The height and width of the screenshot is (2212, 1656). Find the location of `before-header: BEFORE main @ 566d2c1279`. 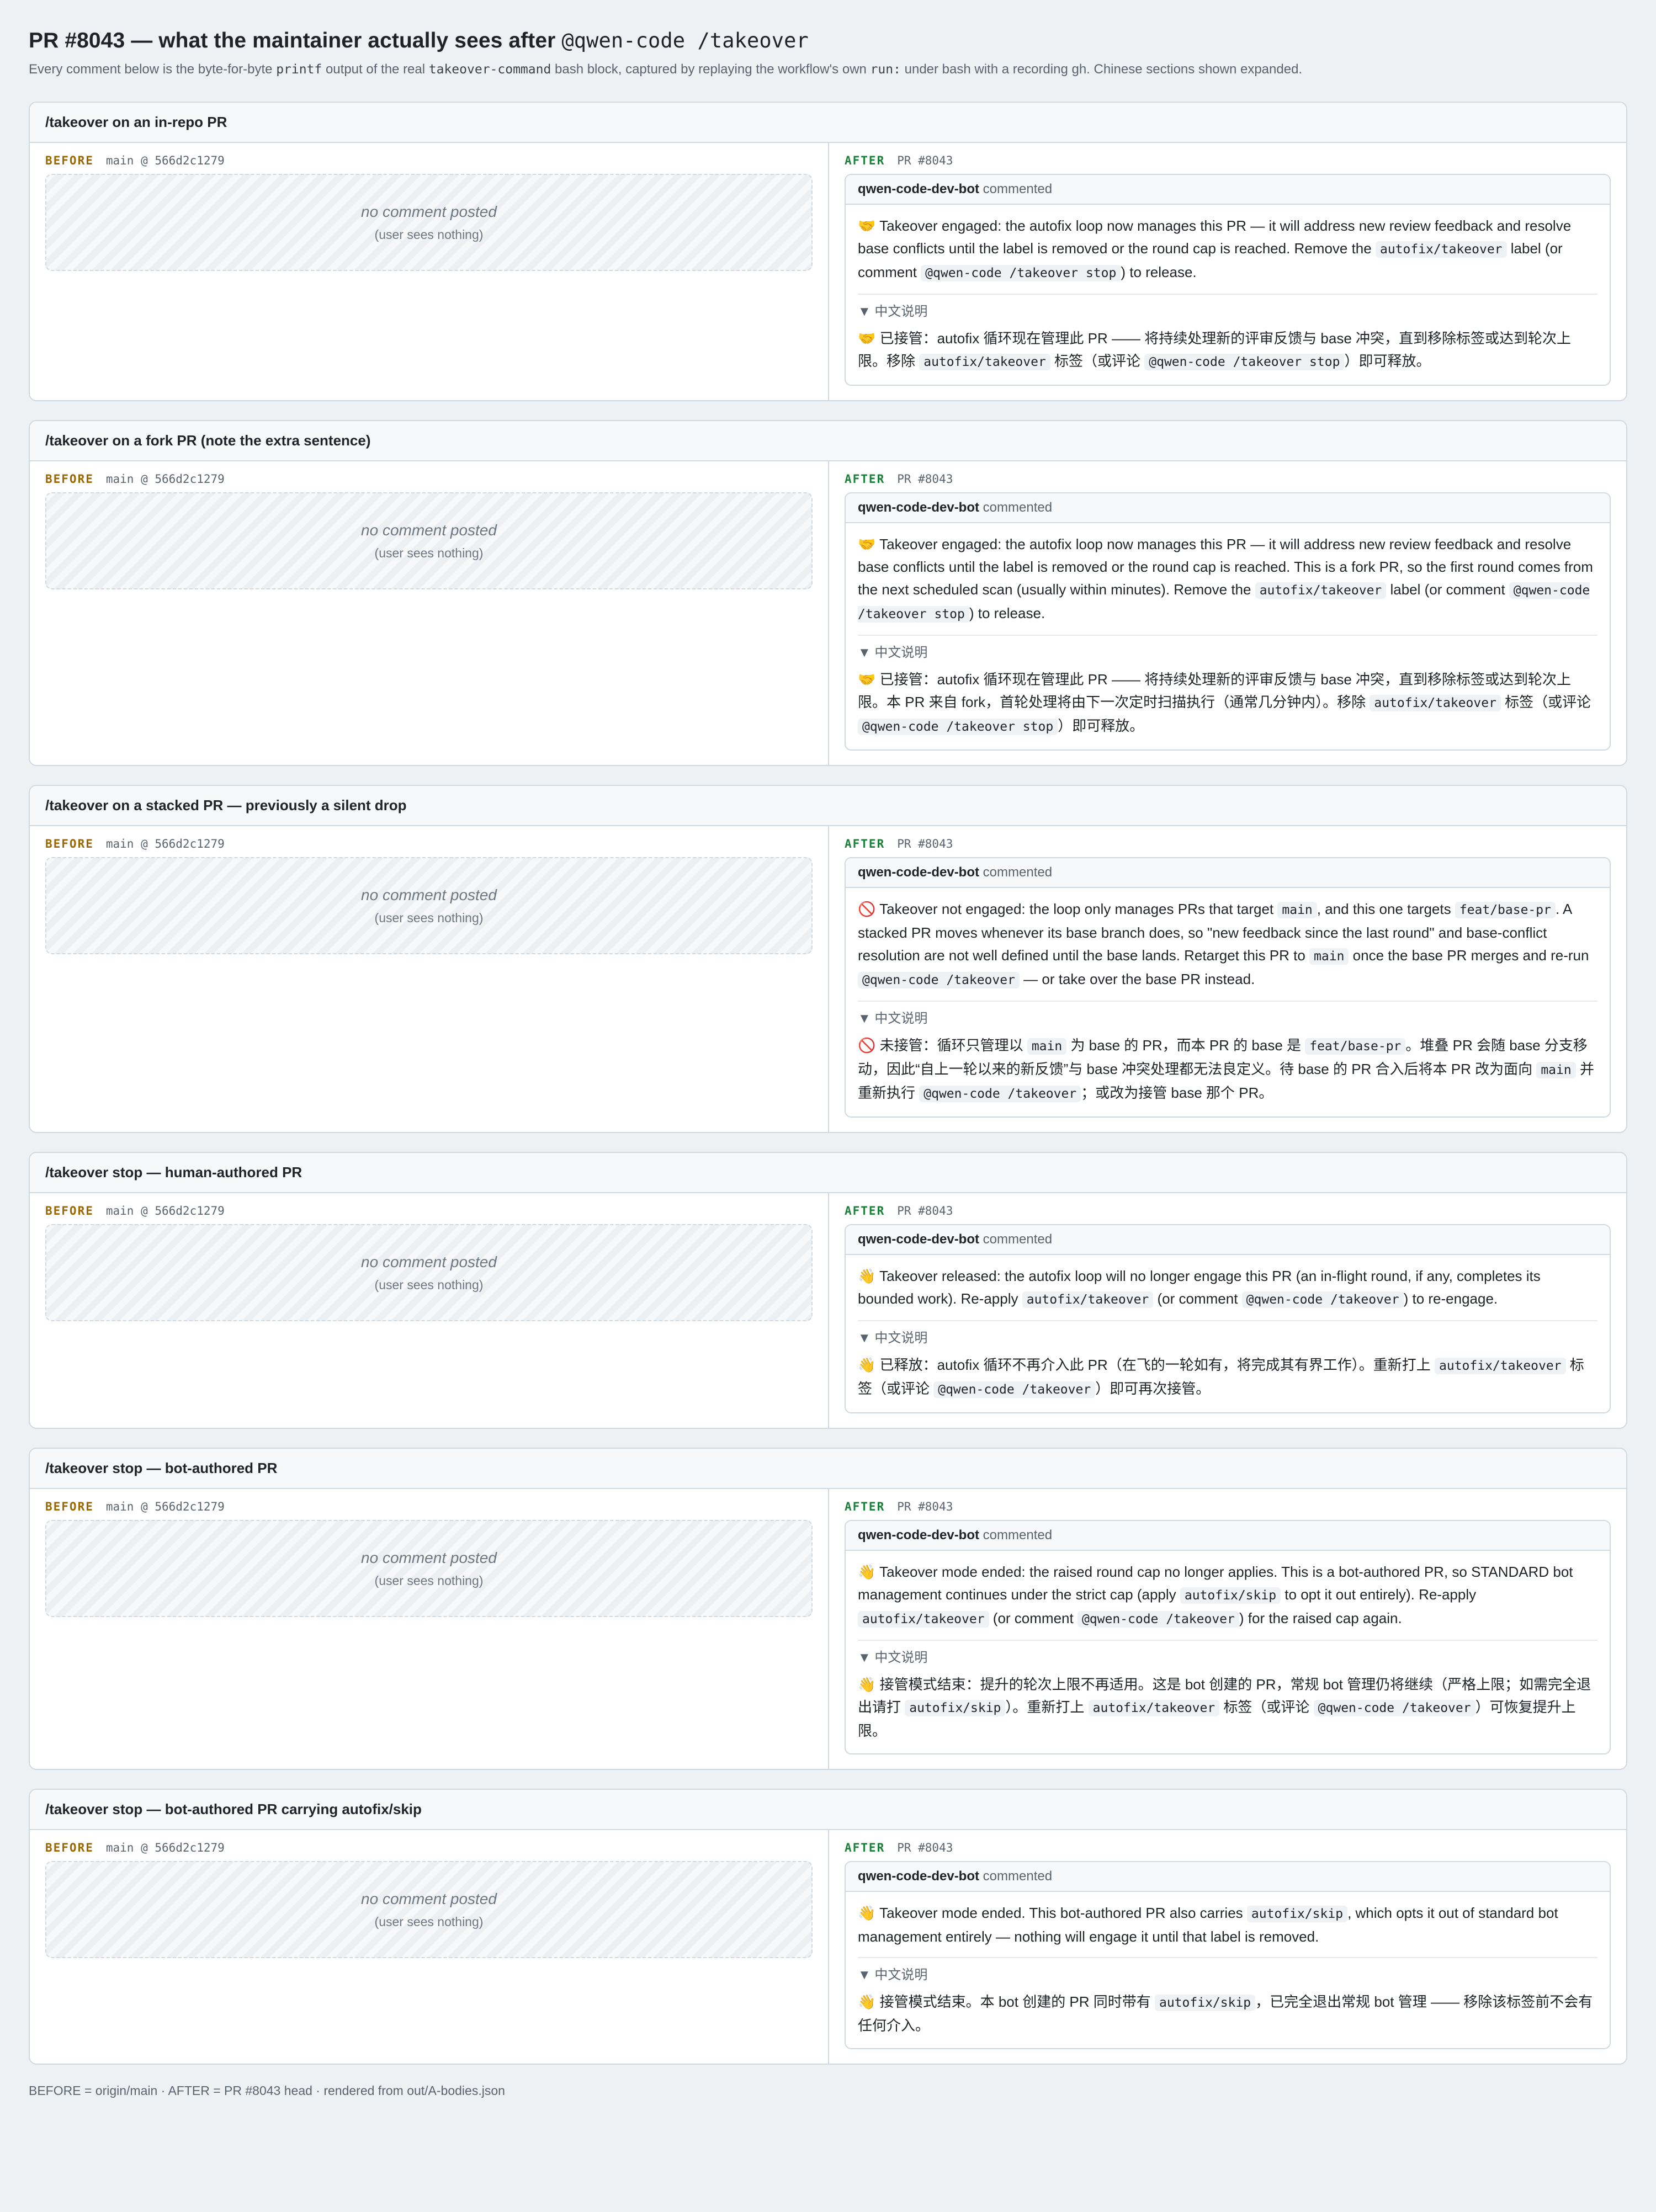

before-header: BEFORE main @ 566d2c1279 is located at coordinates (429, 160).